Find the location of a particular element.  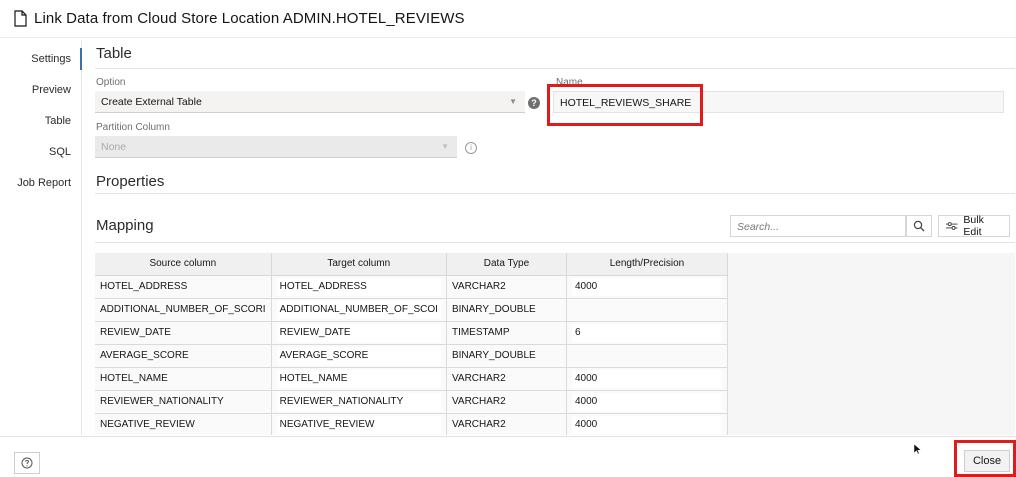

properties-section-heading: Properties is located at coordinates (130, 181).